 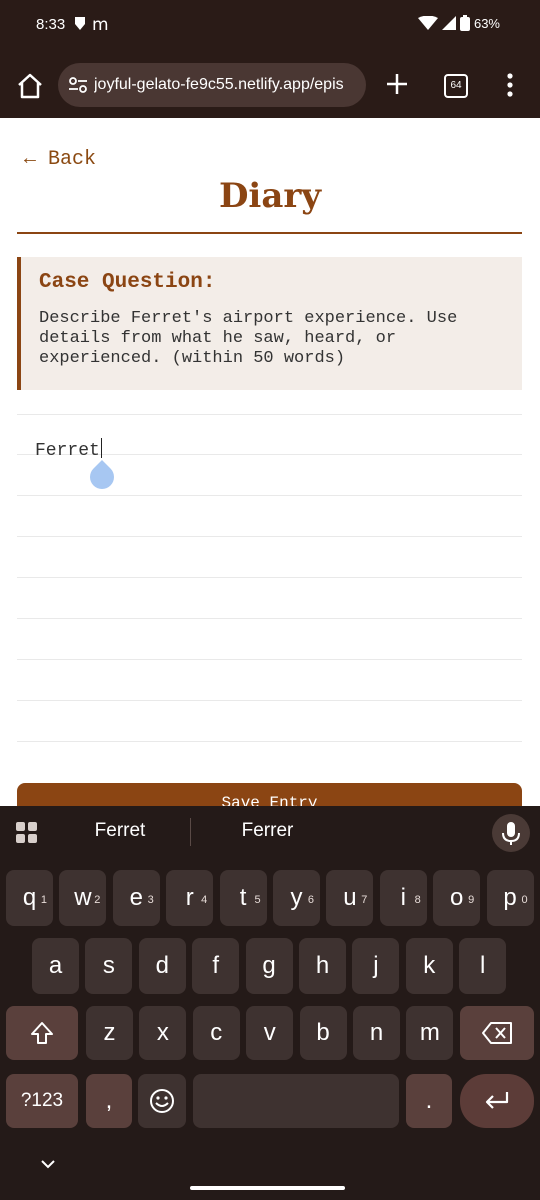 I want to click on key-number-hint: 3, so click(x=150, y=900).